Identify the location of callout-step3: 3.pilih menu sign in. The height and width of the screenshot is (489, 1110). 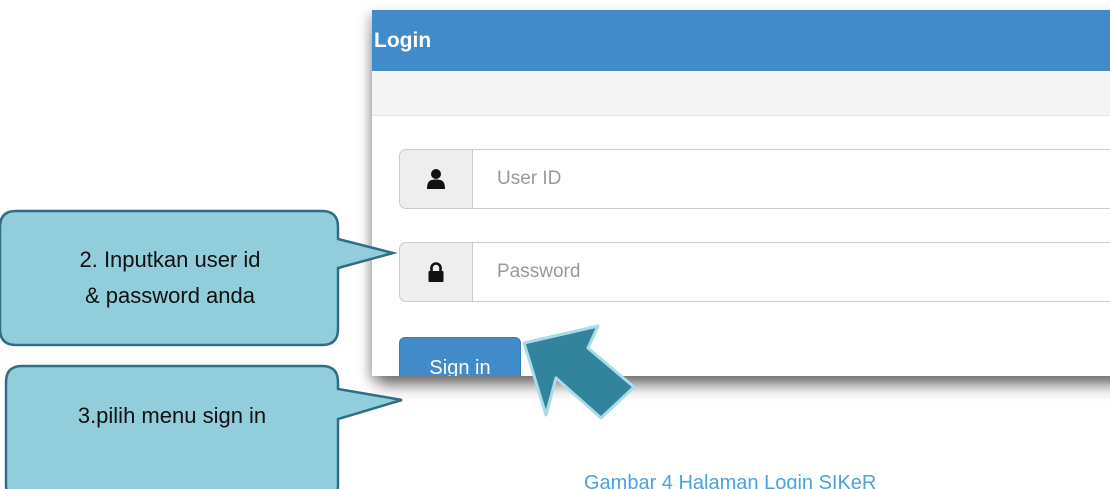
(172, 415).